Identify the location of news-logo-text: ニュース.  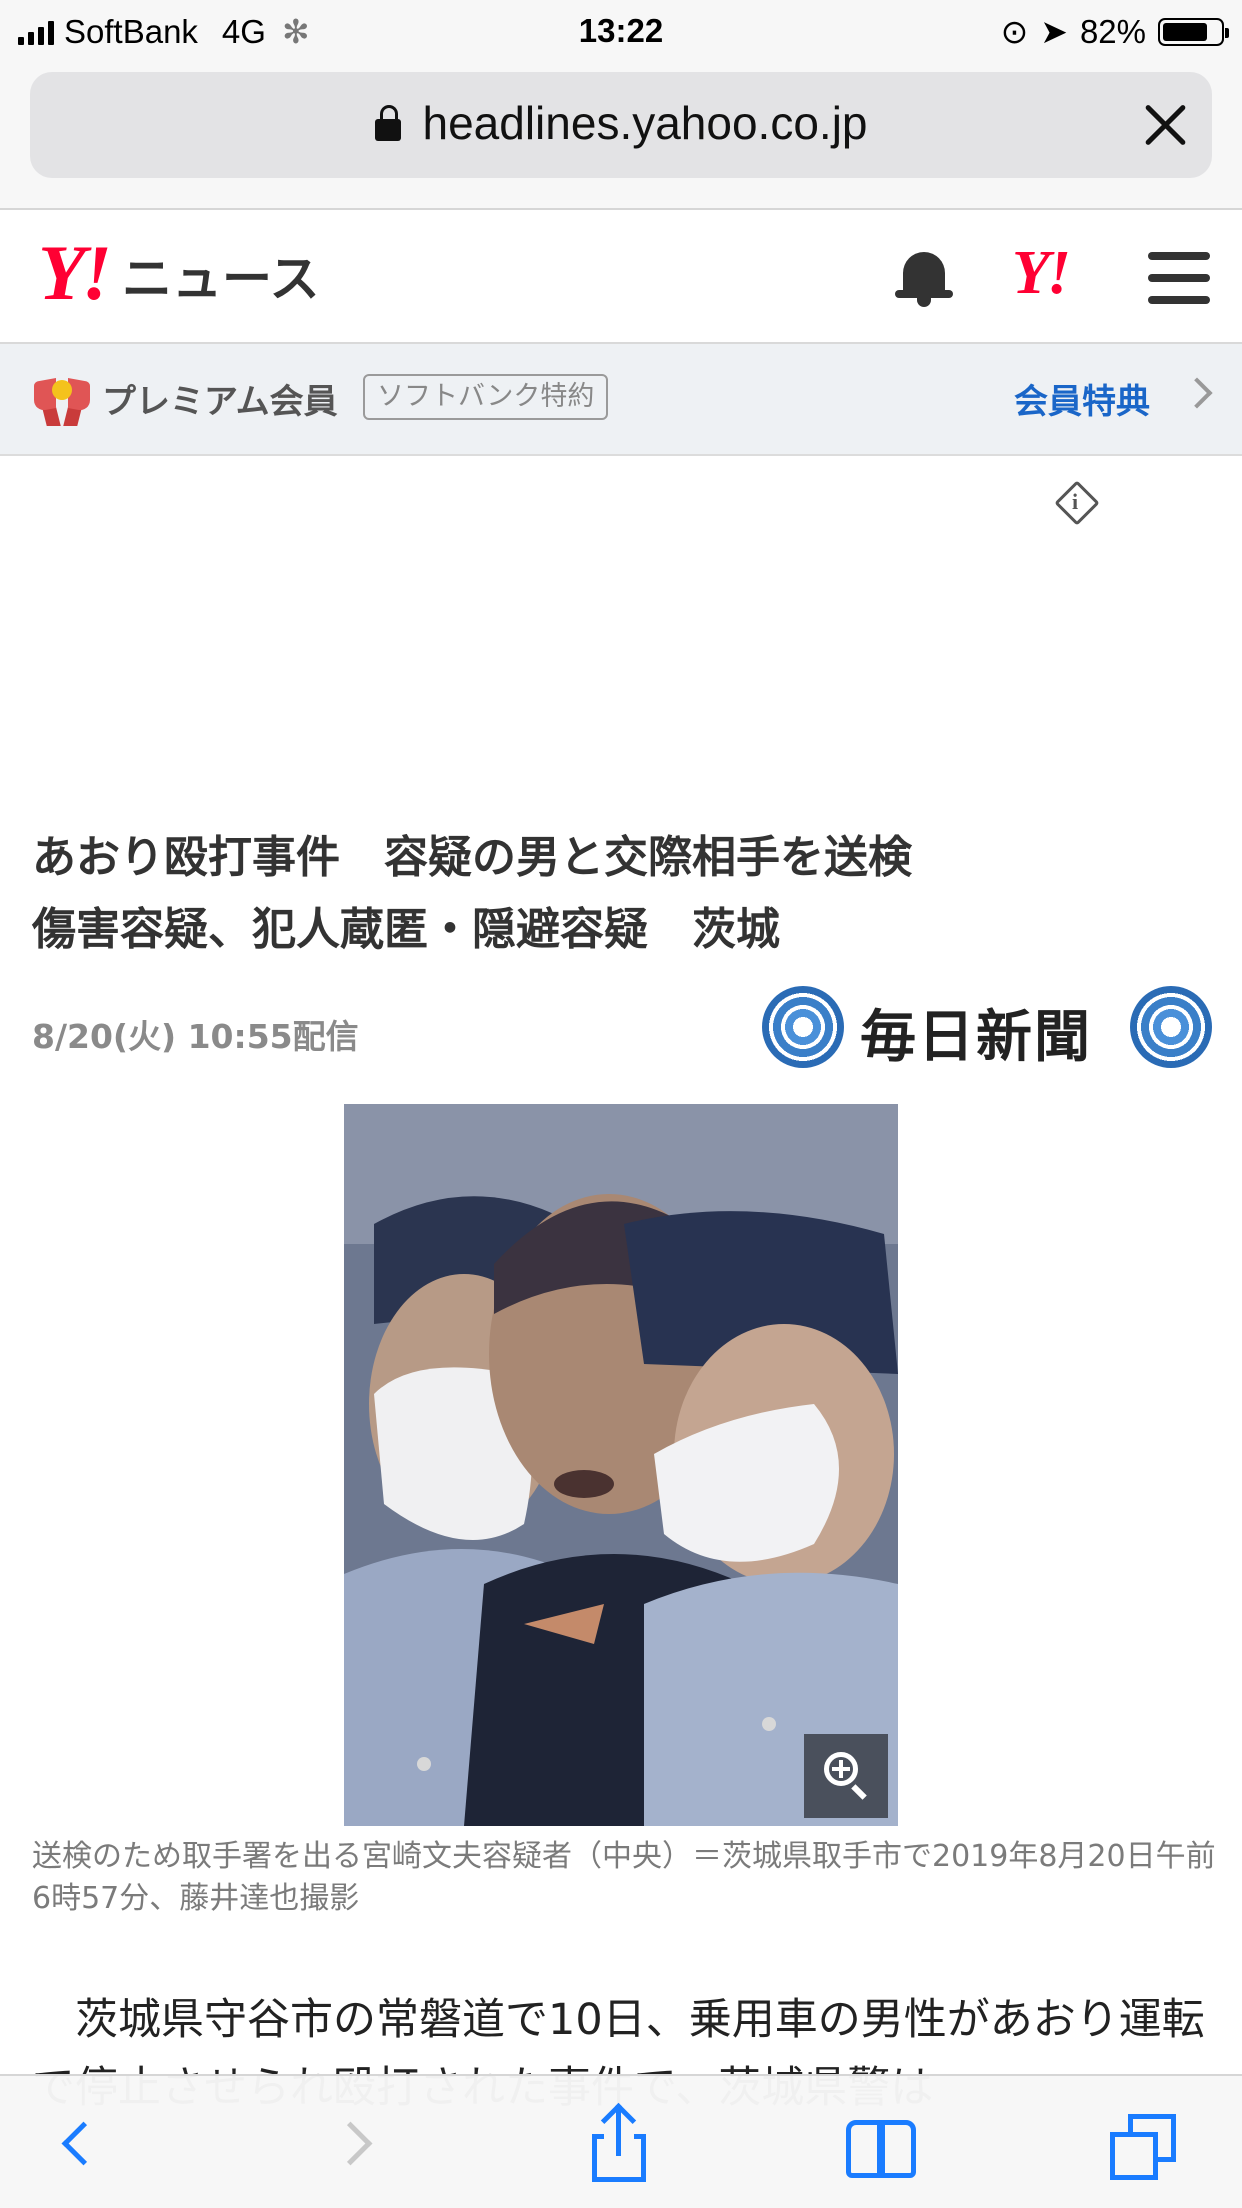
(221, 279).